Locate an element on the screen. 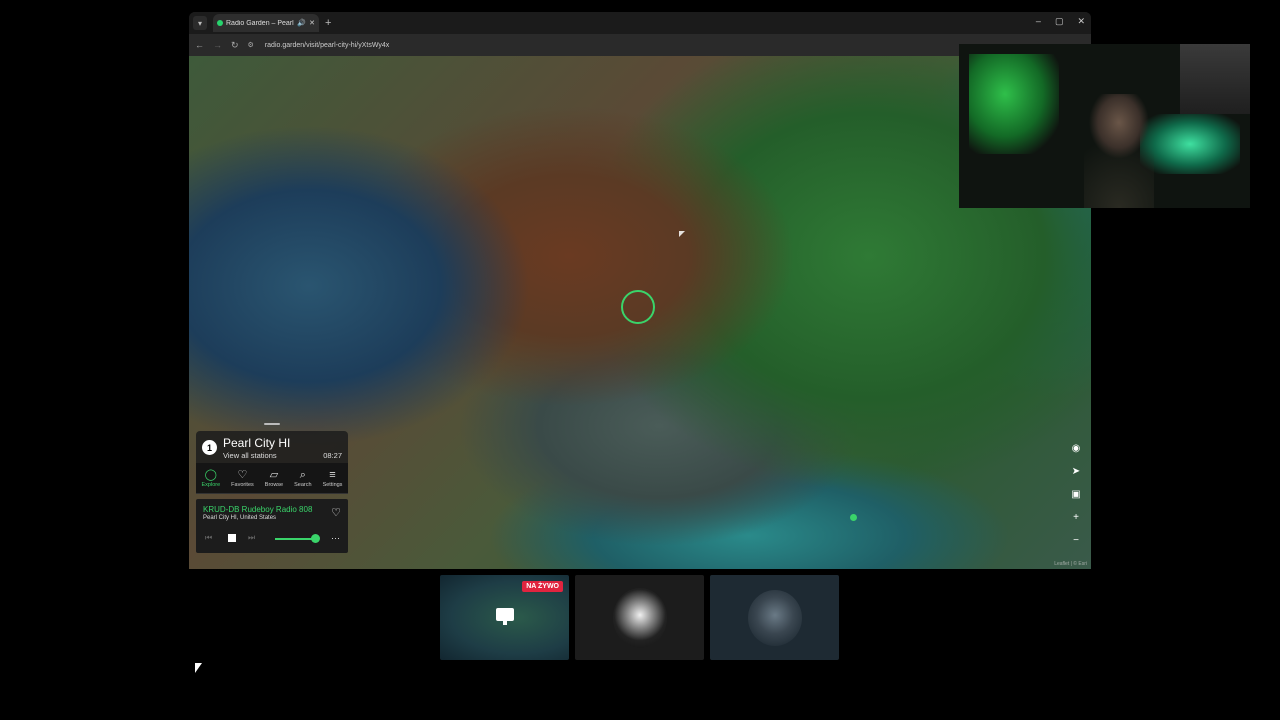 The height and width of the screenshot is (720, 1280). selected-location-ring is located at coordinates (638, 307).